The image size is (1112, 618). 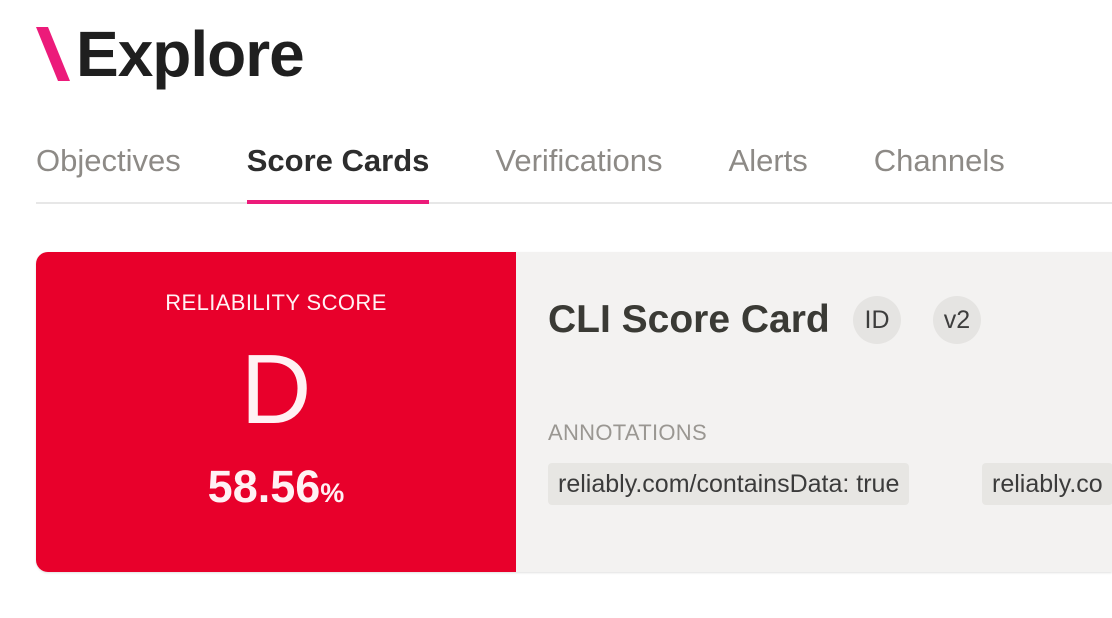 What do you see at coordinates (276, 389) in the screenshot?
I see `reliability-grade: D` at bounding box center [276, 389].